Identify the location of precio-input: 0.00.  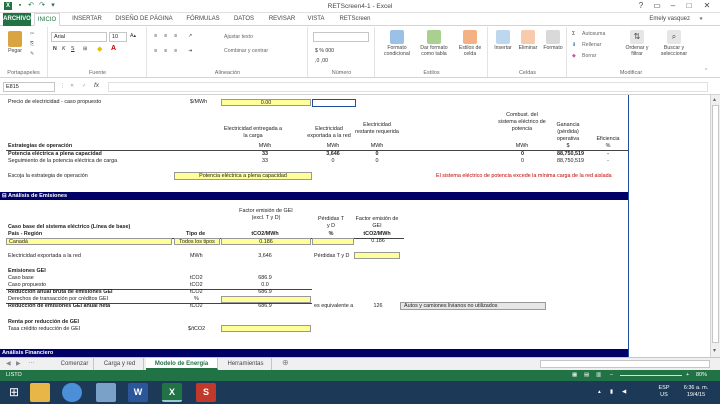
(266, 102).